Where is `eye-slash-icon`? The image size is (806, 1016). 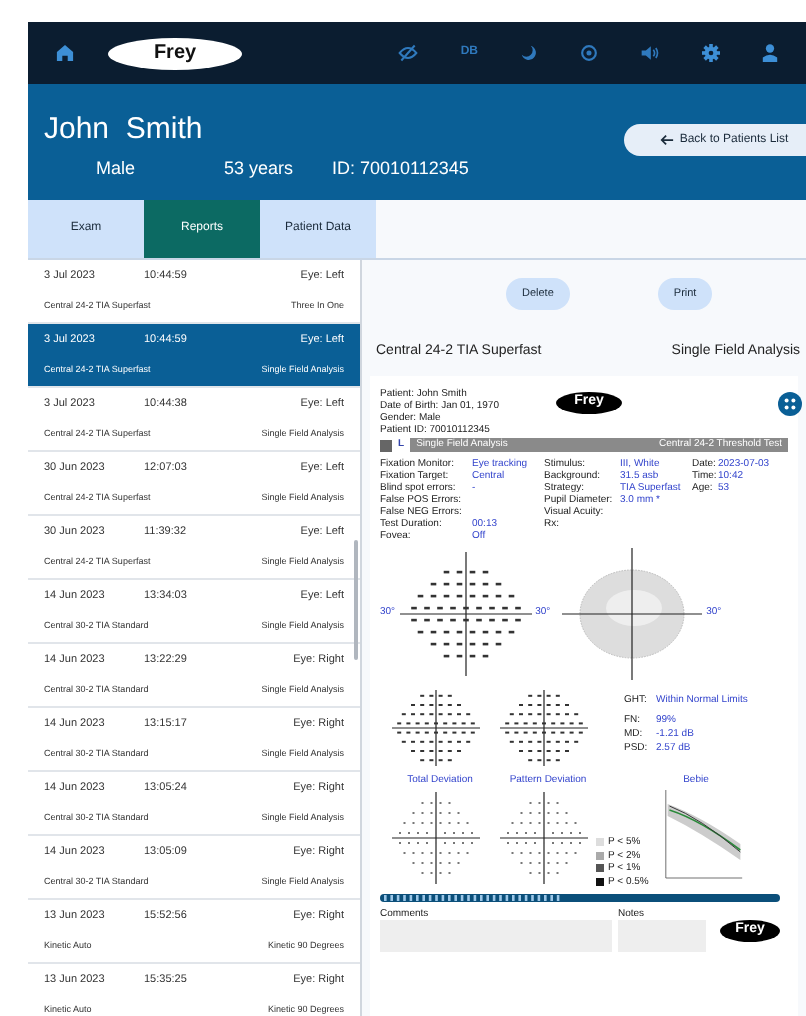 eye-slash-icon is located at coordinates (408, 53).